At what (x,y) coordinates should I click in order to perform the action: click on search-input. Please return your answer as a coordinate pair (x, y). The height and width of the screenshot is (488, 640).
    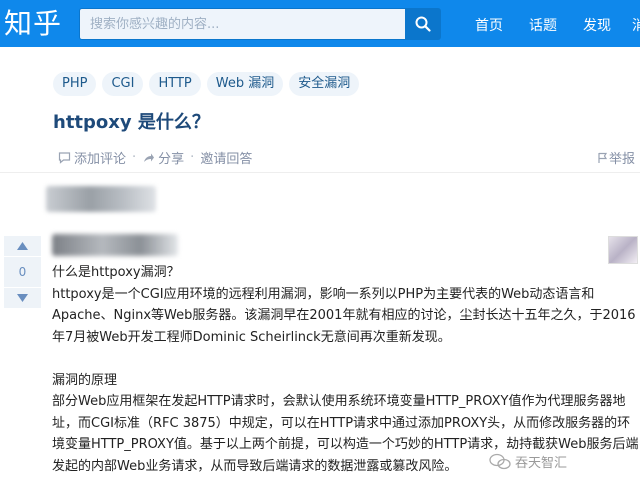
    Looking at the image, I should click on (242, 24).